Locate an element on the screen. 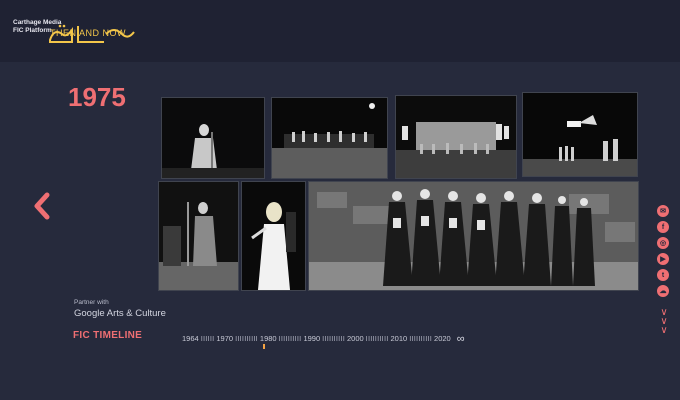  logo-text: THEN AND NOW is located at coordinates (88, 33).